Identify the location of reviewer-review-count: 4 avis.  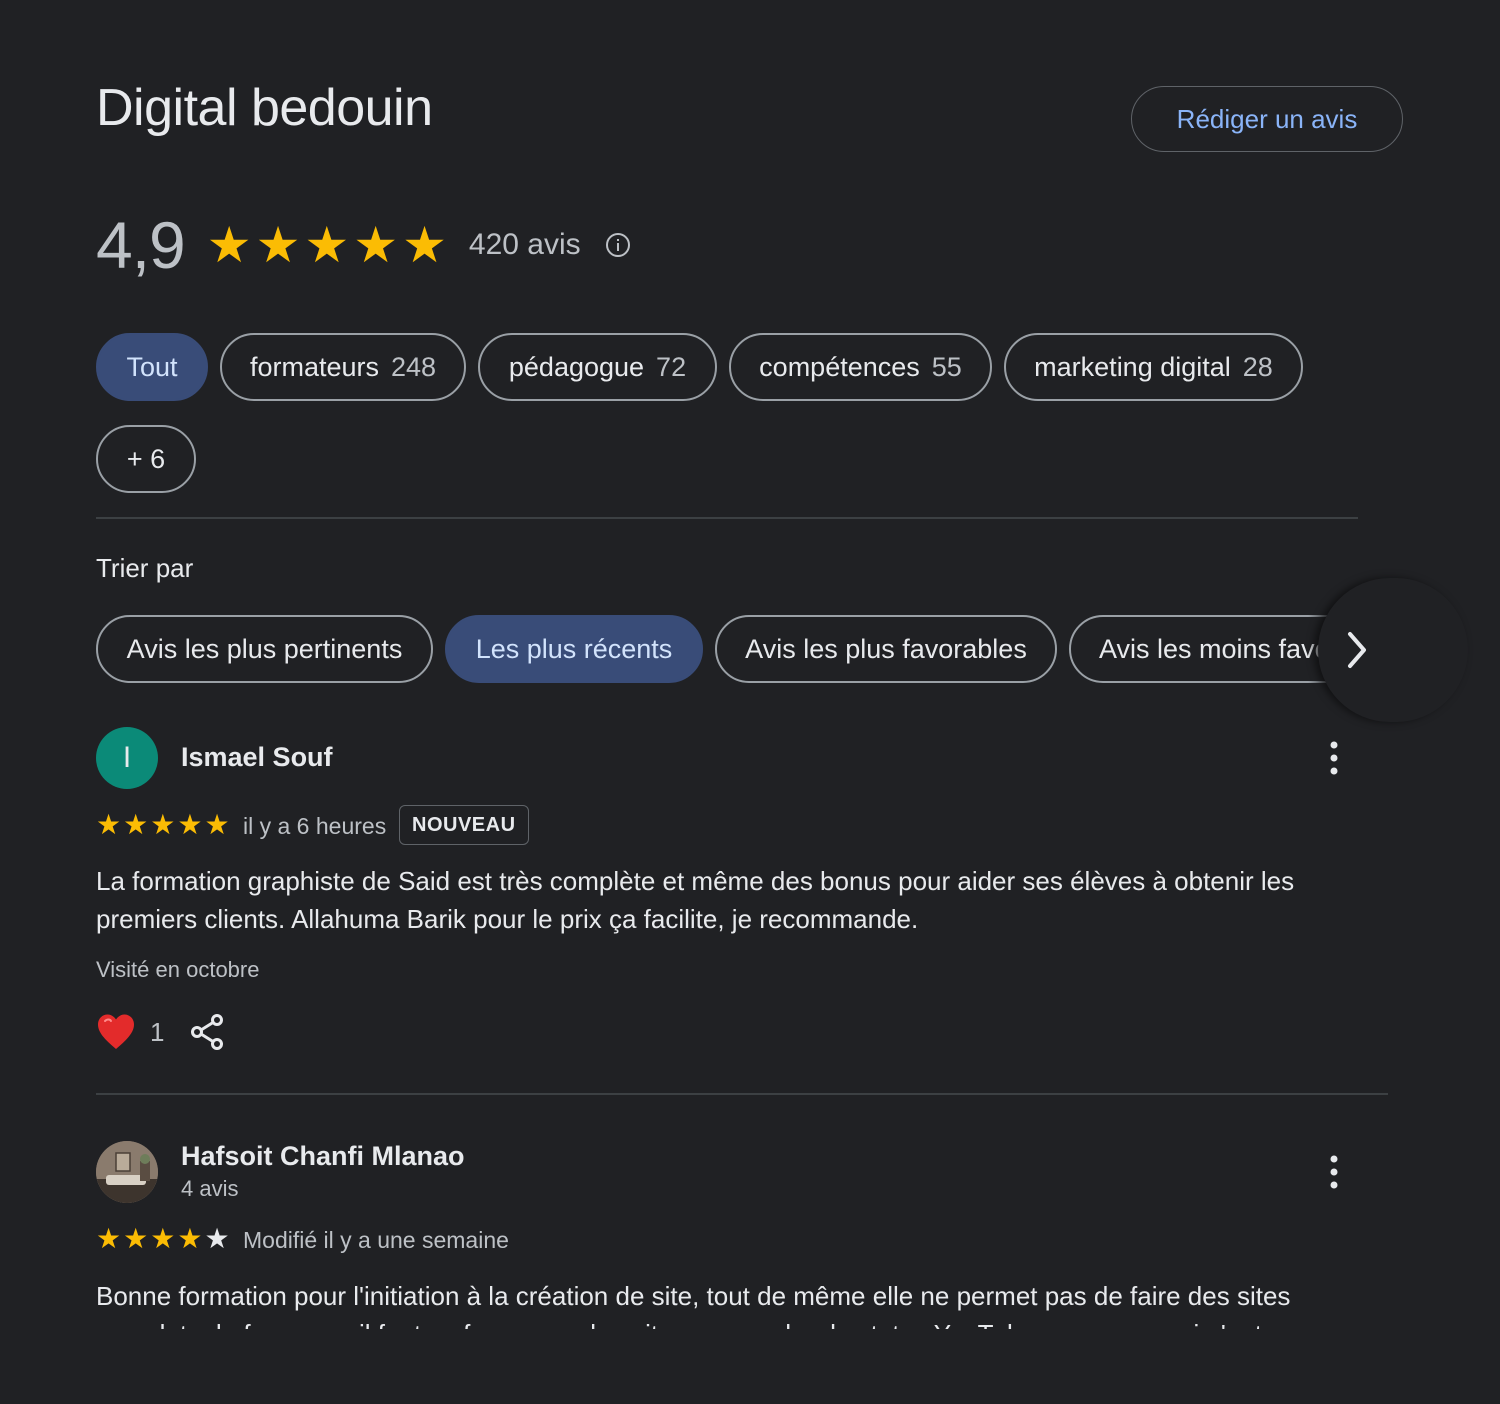
(210, 1188).